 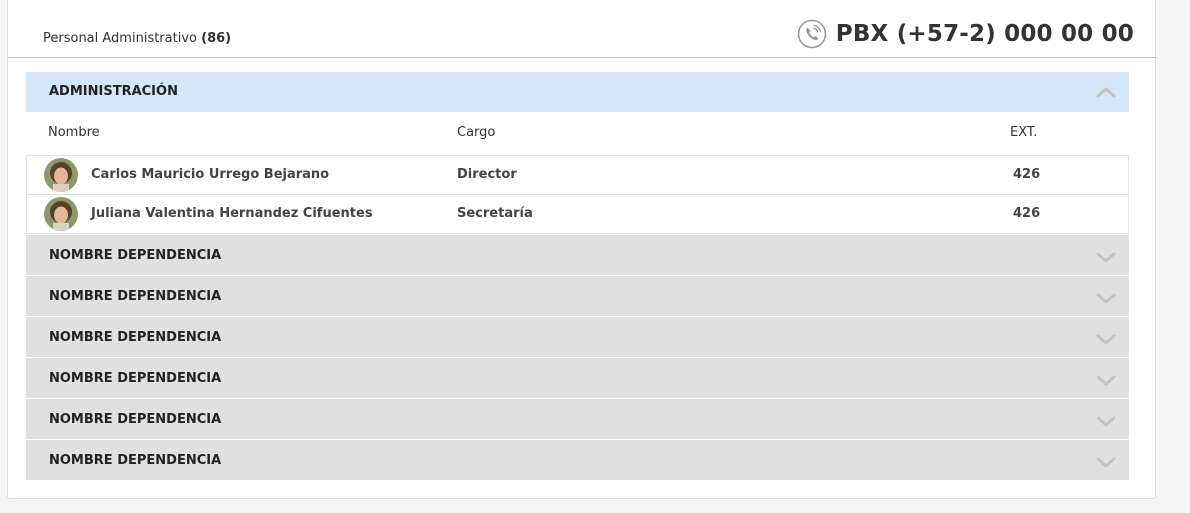 What do you see at coordinates (74, 132) in the screenshot?
I see `column-header-name: Nombre` at bounding box center [74, 132].